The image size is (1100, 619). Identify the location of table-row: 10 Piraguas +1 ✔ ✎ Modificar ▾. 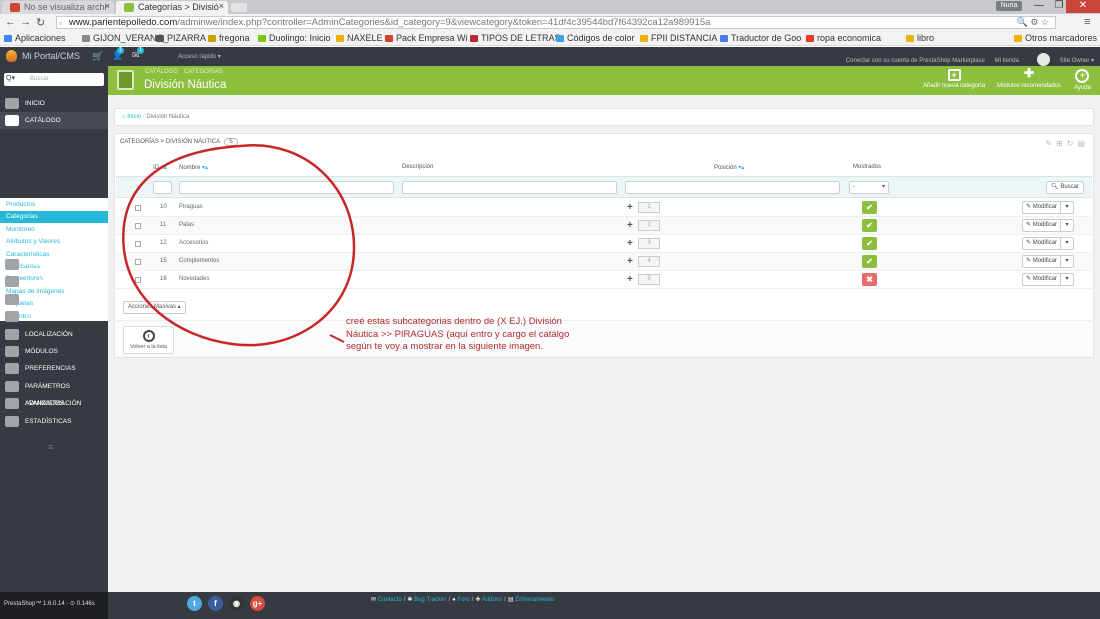
(604, 208).